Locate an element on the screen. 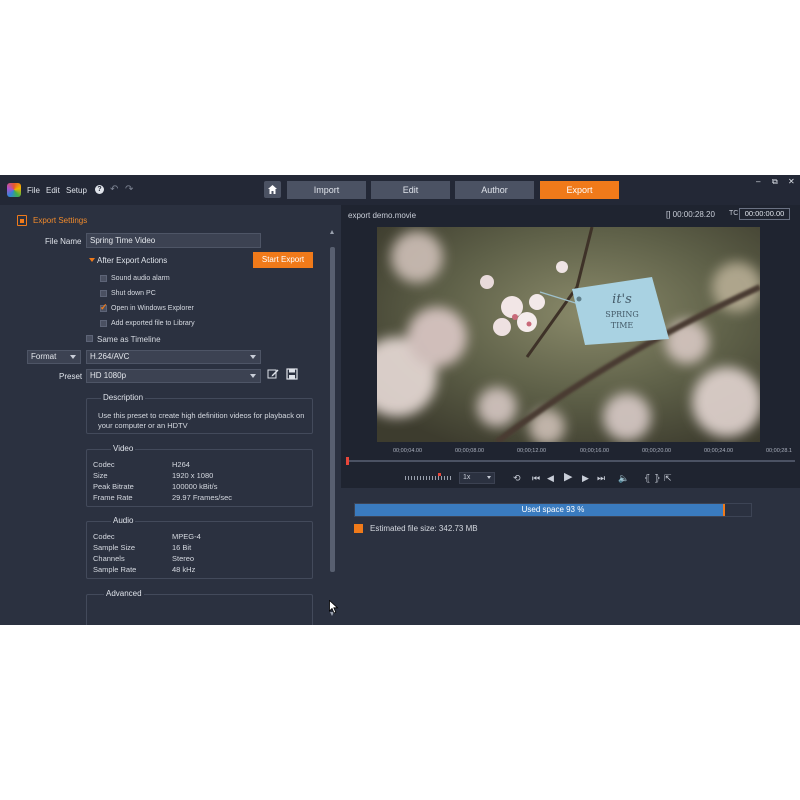 This screenshot has width=800, height=800. audio-samplesize-value: 16 Bit is located at coordinates (182, 547).